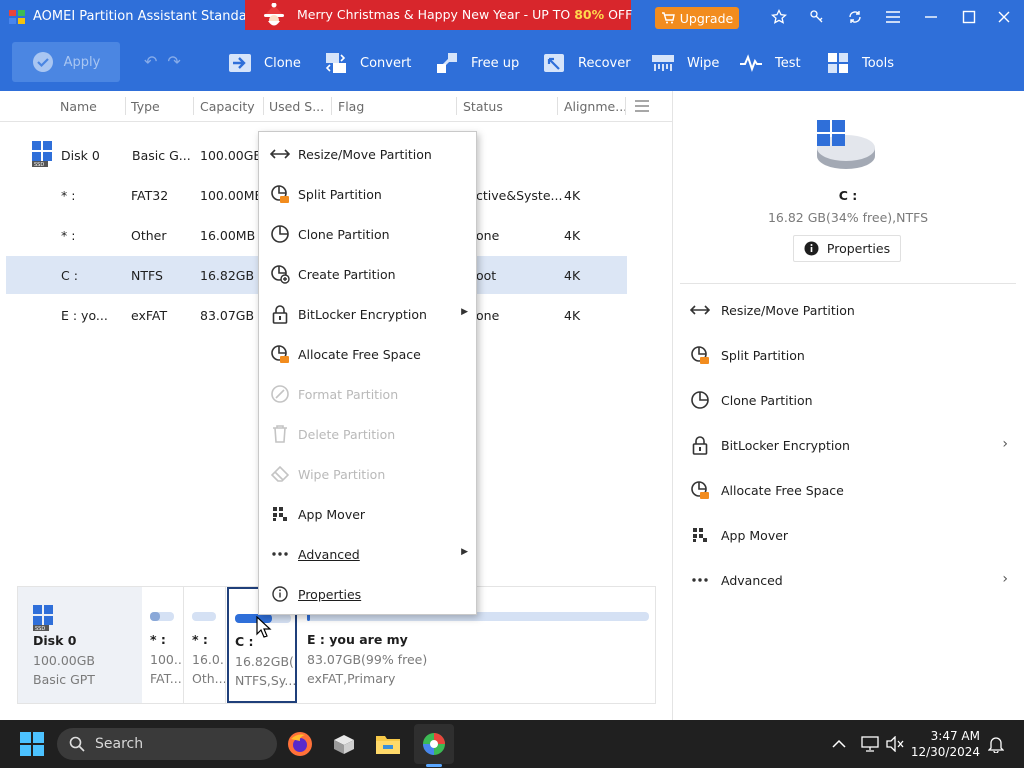 This screenshot has width=1024, height=768. I want to click on key-icon, so click(817, 17).